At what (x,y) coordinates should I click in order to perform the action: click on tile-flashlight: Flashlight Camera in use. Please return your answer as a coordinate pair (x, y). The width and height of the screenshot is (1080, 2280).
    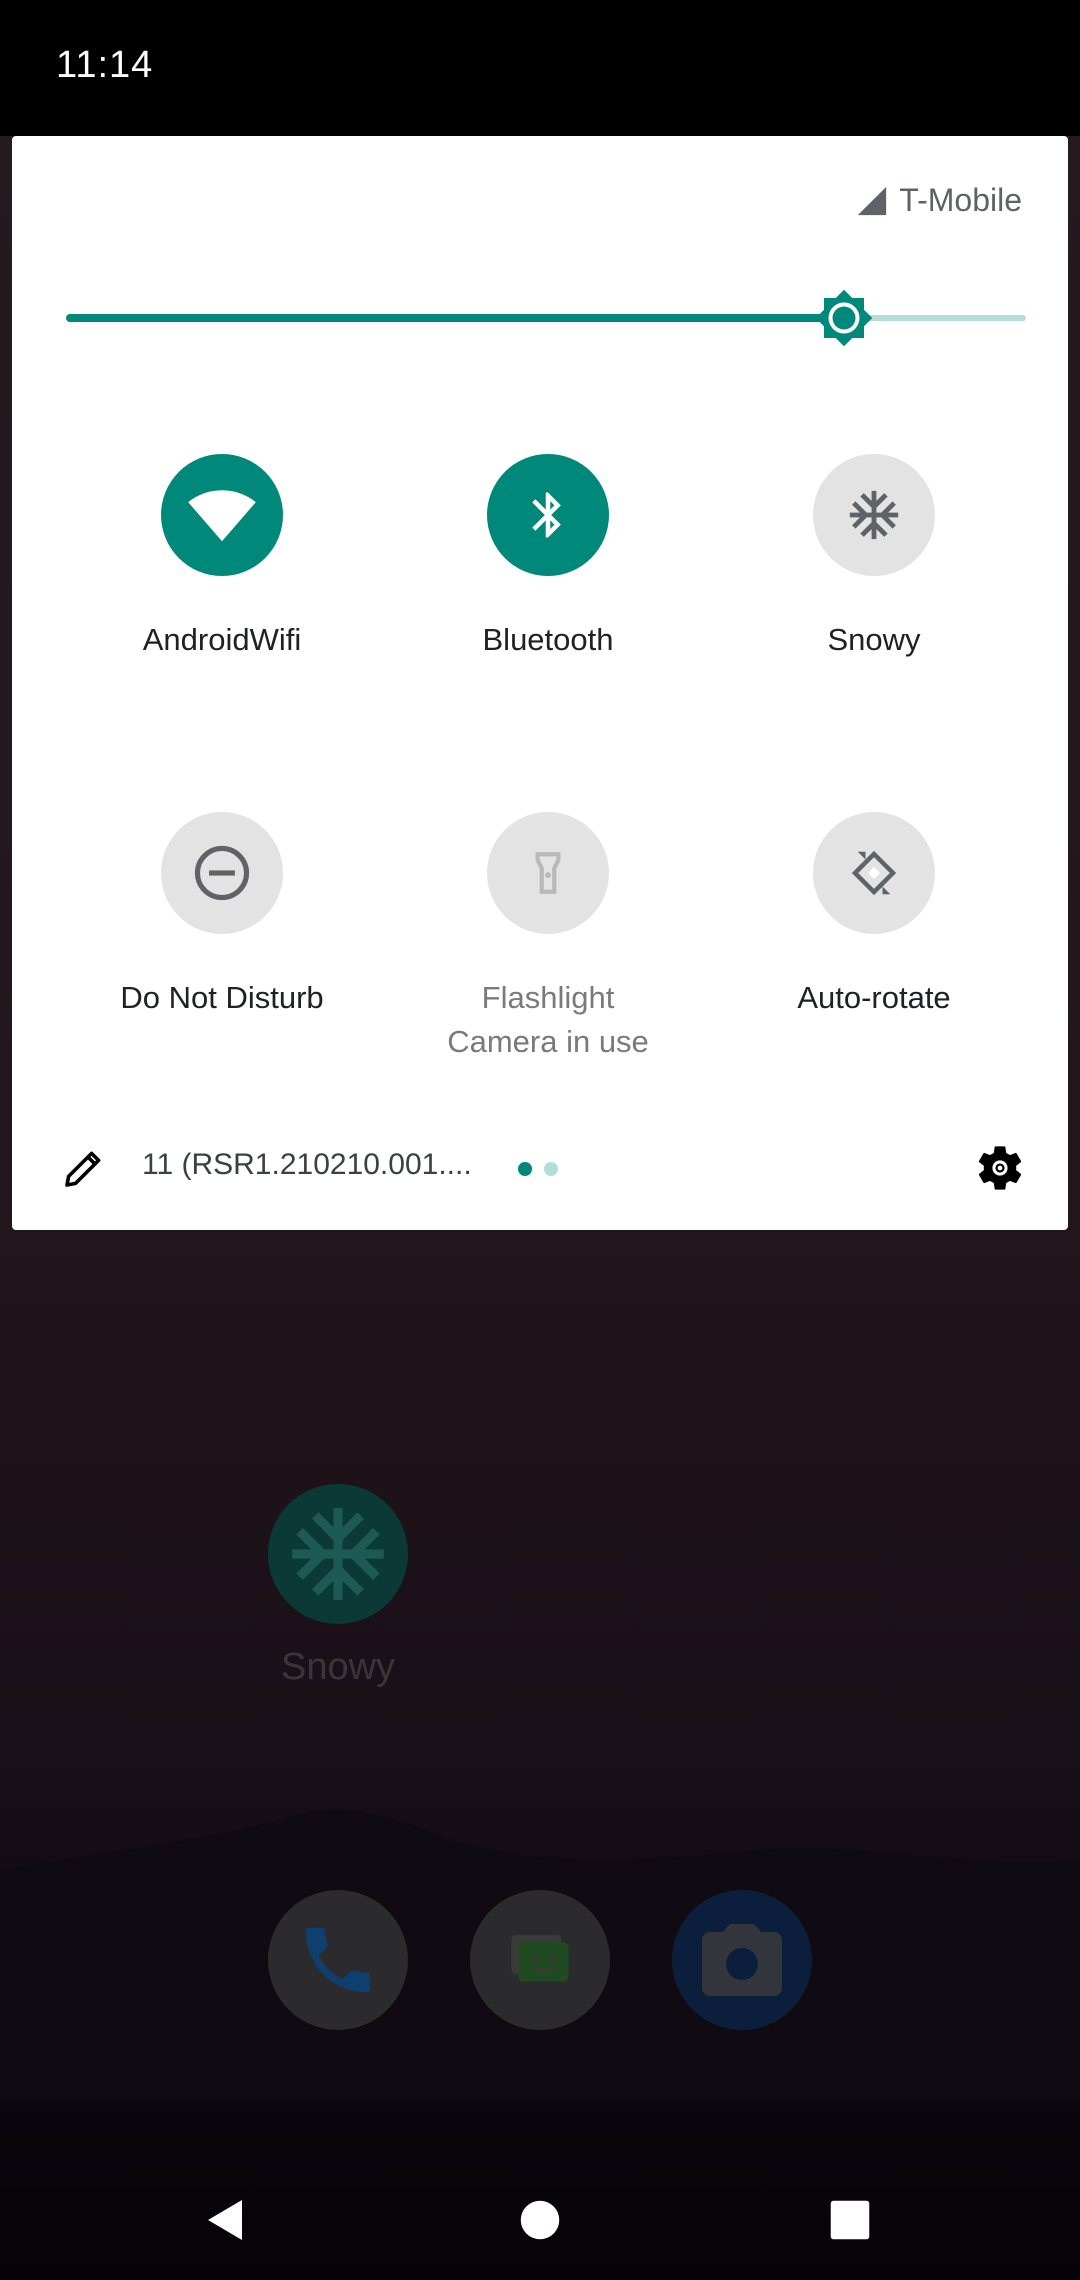
    Looking at the image, I should click on (548, 938).